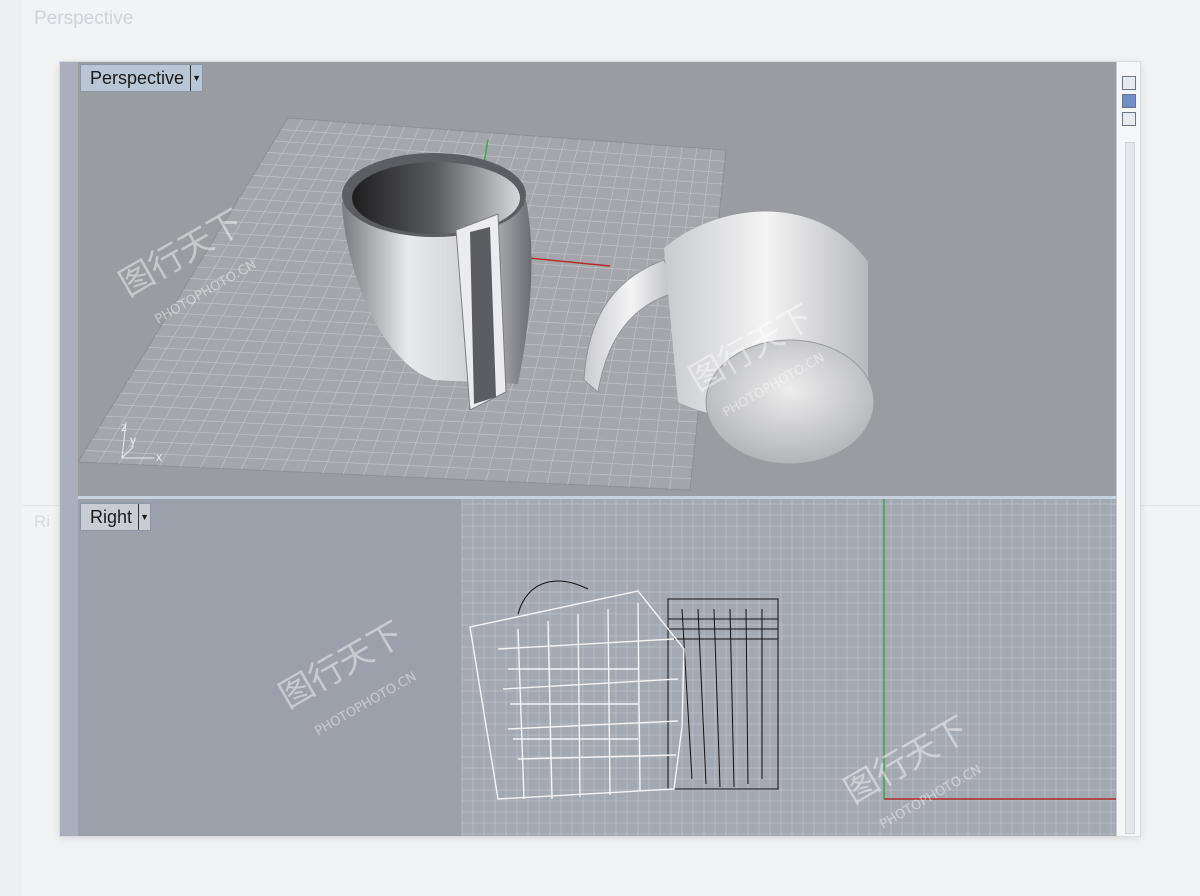 The image size is (1200, 896). What do you see at coordinates (159, 457) in the screenshot?
I see `axis-x-label: x` at bounding box center [159, 457].